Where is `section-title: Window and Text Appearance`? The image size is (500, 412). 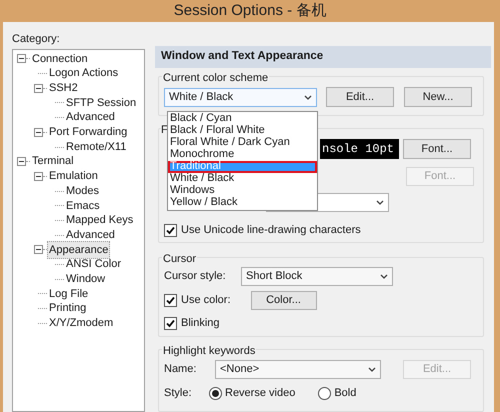 section-title: Window and Text Appearance is located at coordinates (242, 56).